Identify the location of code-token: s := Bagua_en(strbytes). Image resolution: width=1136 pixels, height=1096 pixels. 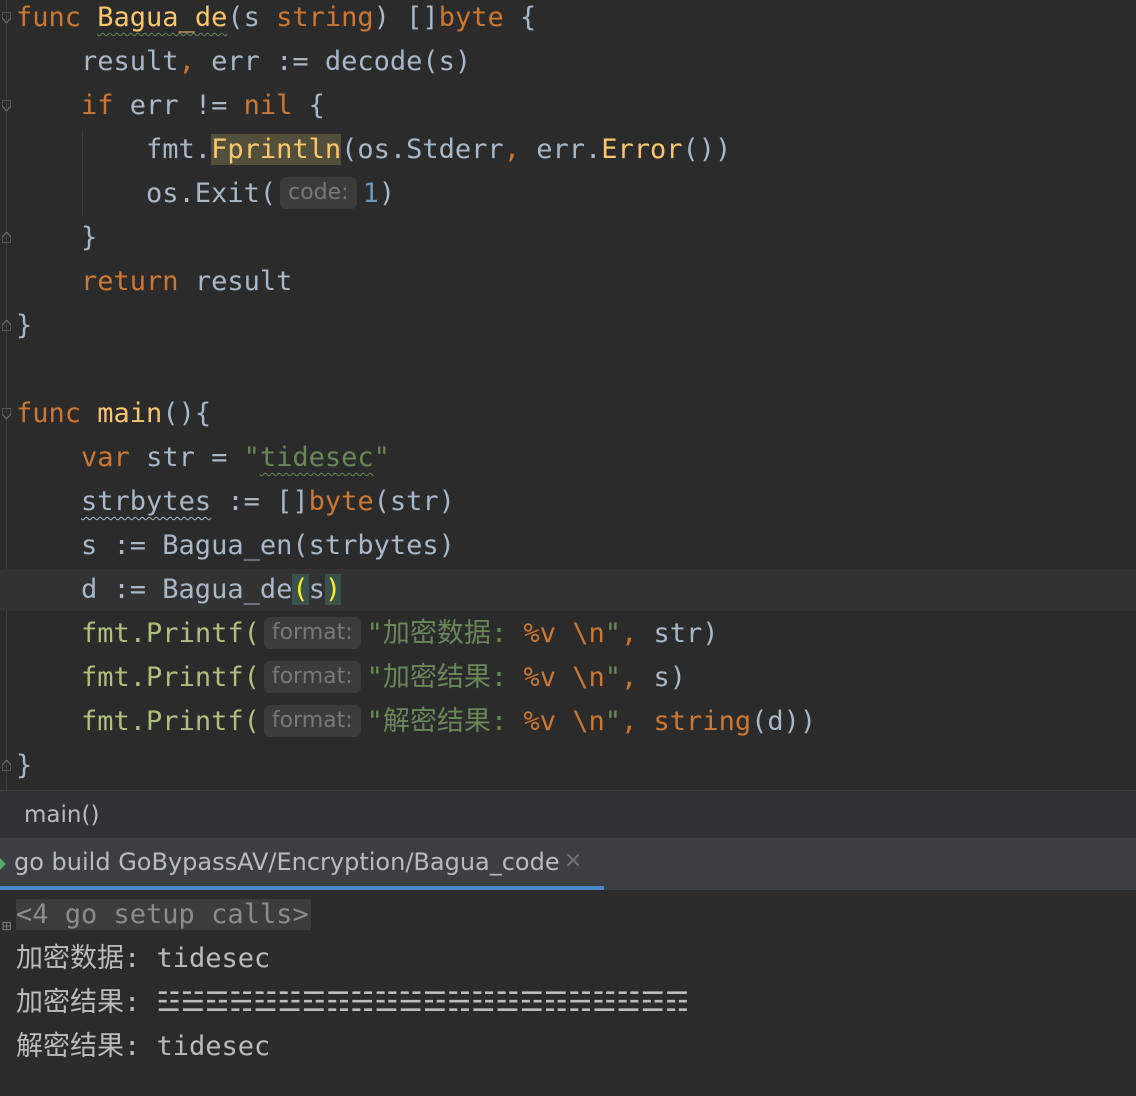
(235, 545).